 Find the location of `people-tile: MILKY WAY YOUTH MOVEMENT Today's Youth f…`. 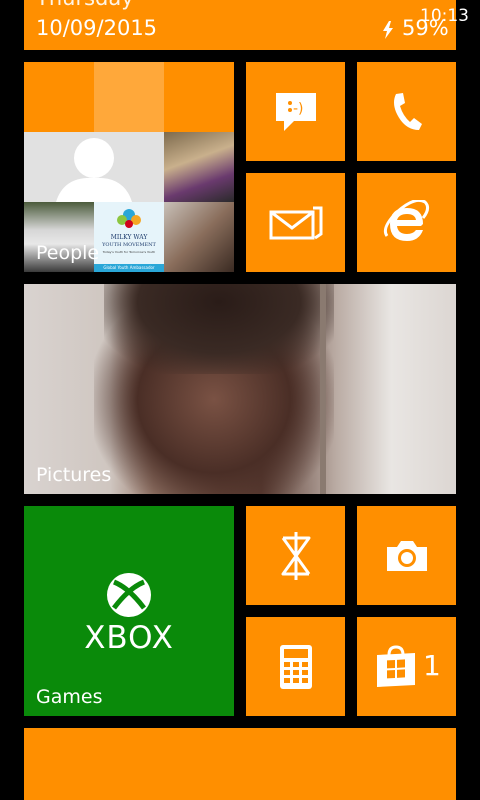

people-tile: MILKY WAY YOUTH MOVEMENT Today's Youth f… is located at coordinates (129, 167).